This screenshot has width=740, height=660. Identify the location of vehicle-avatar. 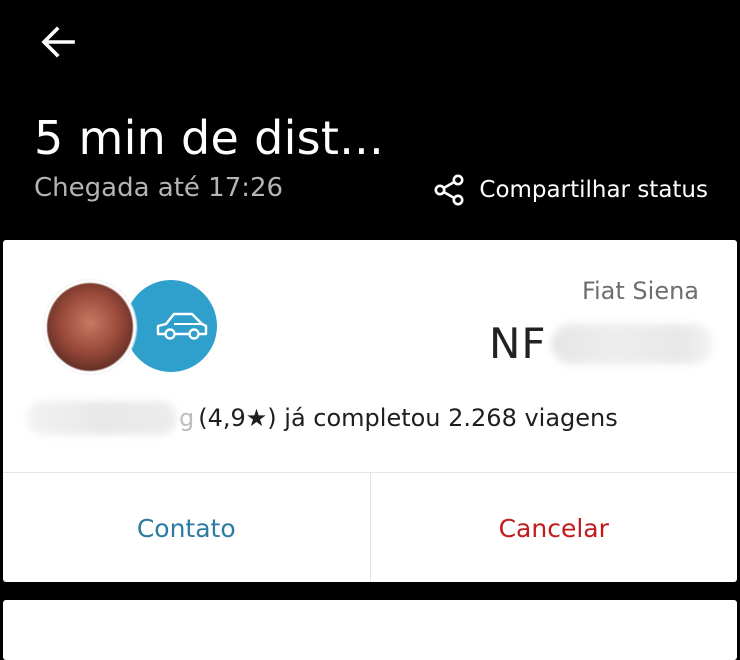
(171, 326).